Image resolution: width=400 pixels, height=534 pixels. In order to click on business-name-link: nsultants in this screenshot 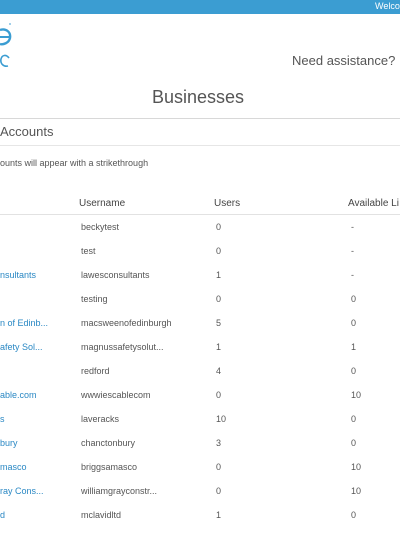, I will do `click(18, 275)`.